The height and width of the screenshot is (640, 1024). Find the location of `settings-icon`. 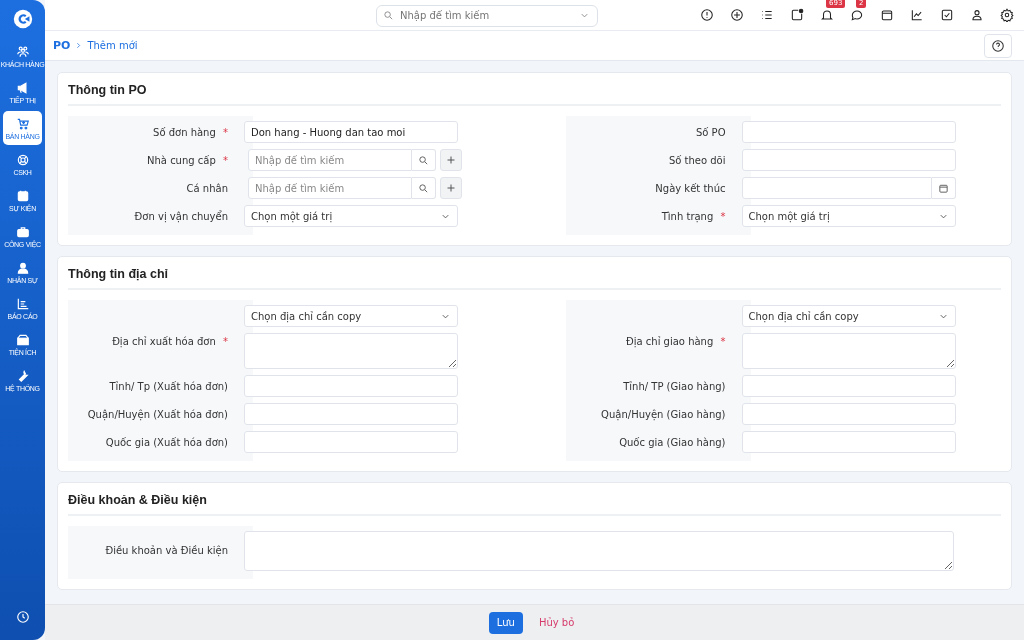

settings-icon is located at coordinates (1007, 15).